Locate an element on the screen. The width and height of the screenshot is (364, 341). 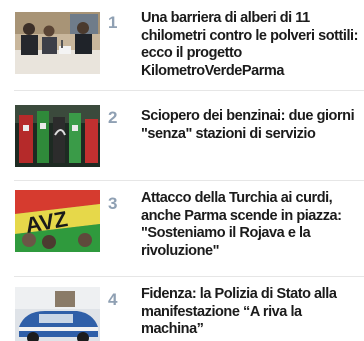
article-rank-3: 3 is located at coordinates (113, 203).